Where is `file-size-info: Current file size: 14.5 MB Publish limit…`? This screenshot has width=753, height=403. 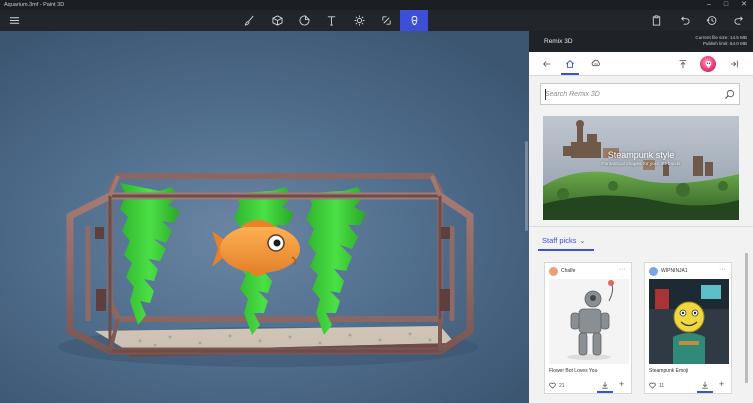 file-size-info: Current file size: 14.5 MB Publish limit… is located at coordinates (721, 41).